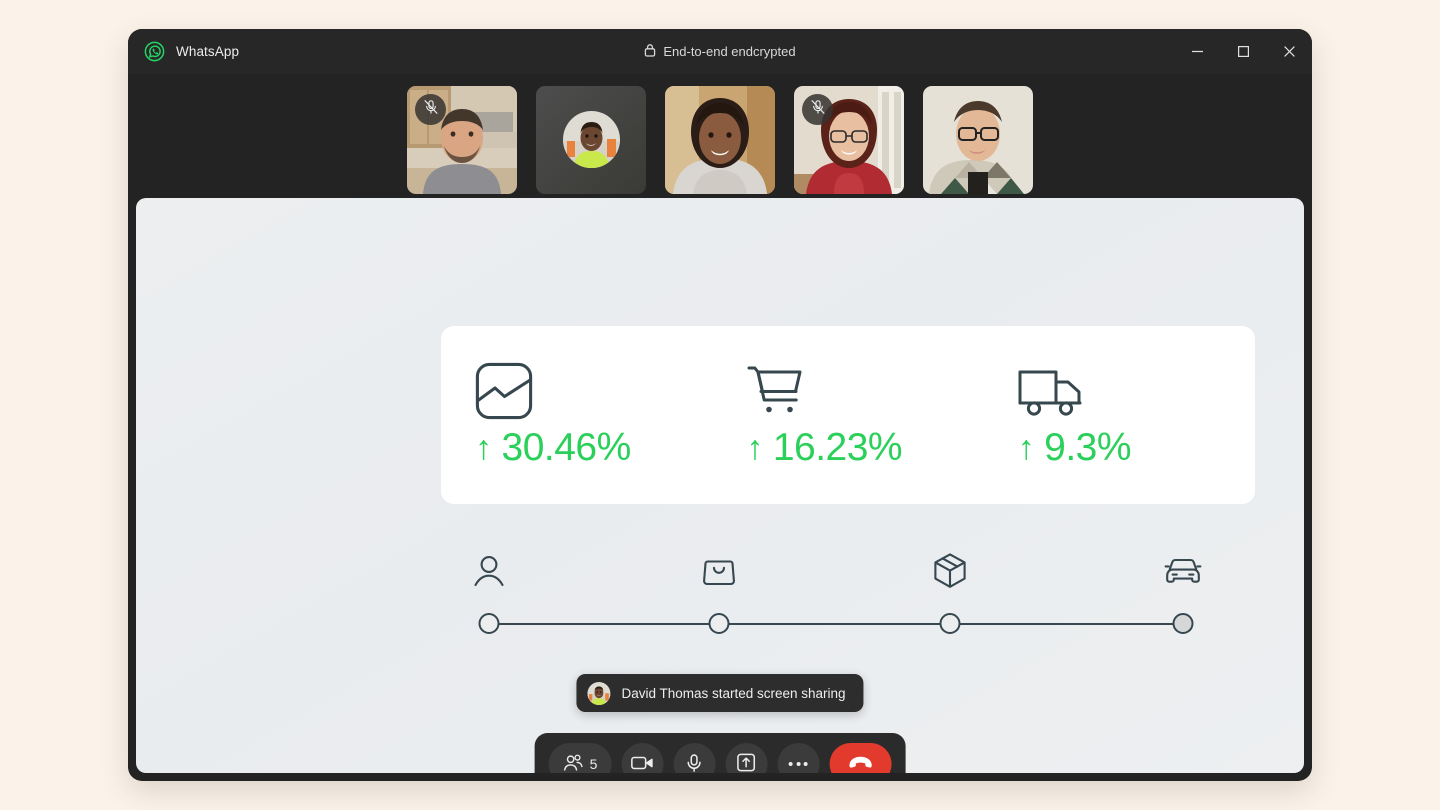 This screenshot has width=1440, height=810. I want to click on metric-cart: ↑ 16.23%, so click(847, 415).